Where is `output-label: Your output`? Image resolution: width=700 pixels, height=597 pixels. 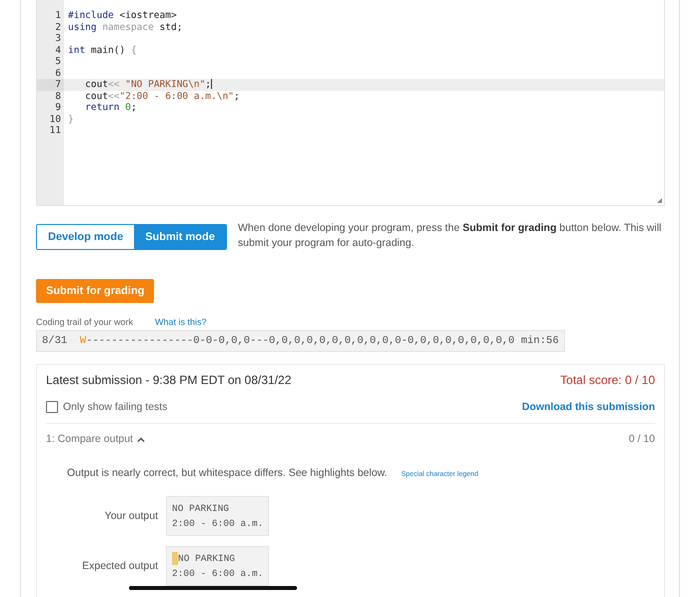 output-label: Your output is located at coordinates (131, 516).